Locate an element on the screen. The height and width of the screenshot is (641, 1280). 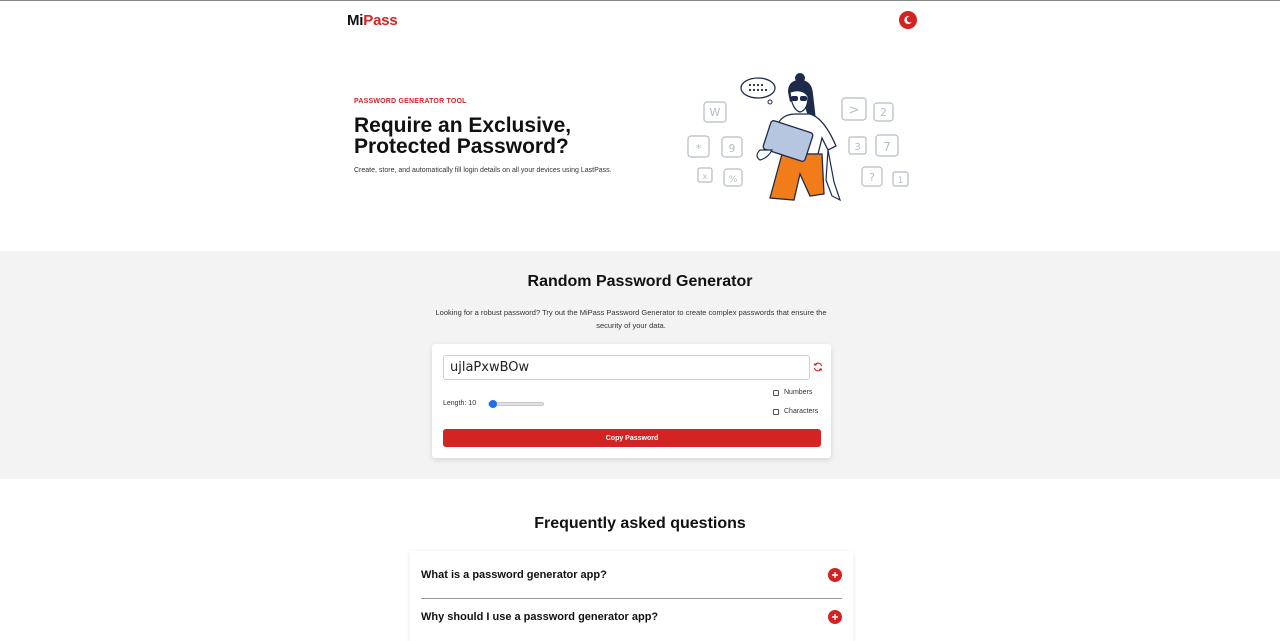
faq-question: What is a password generator app? is located at coordinates (514, 575).